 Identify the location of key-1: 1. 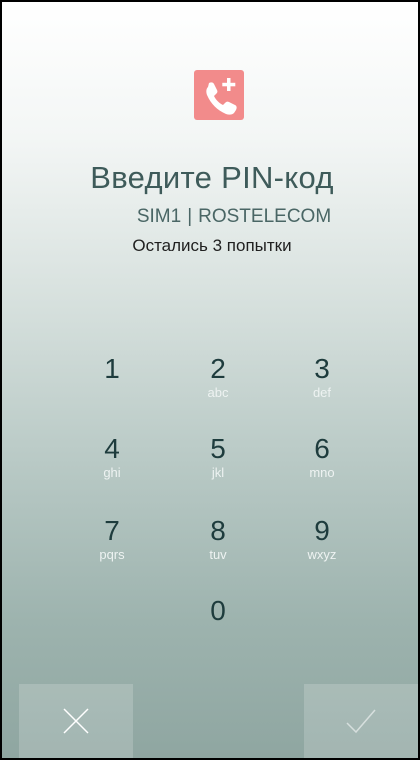
(112, 384).